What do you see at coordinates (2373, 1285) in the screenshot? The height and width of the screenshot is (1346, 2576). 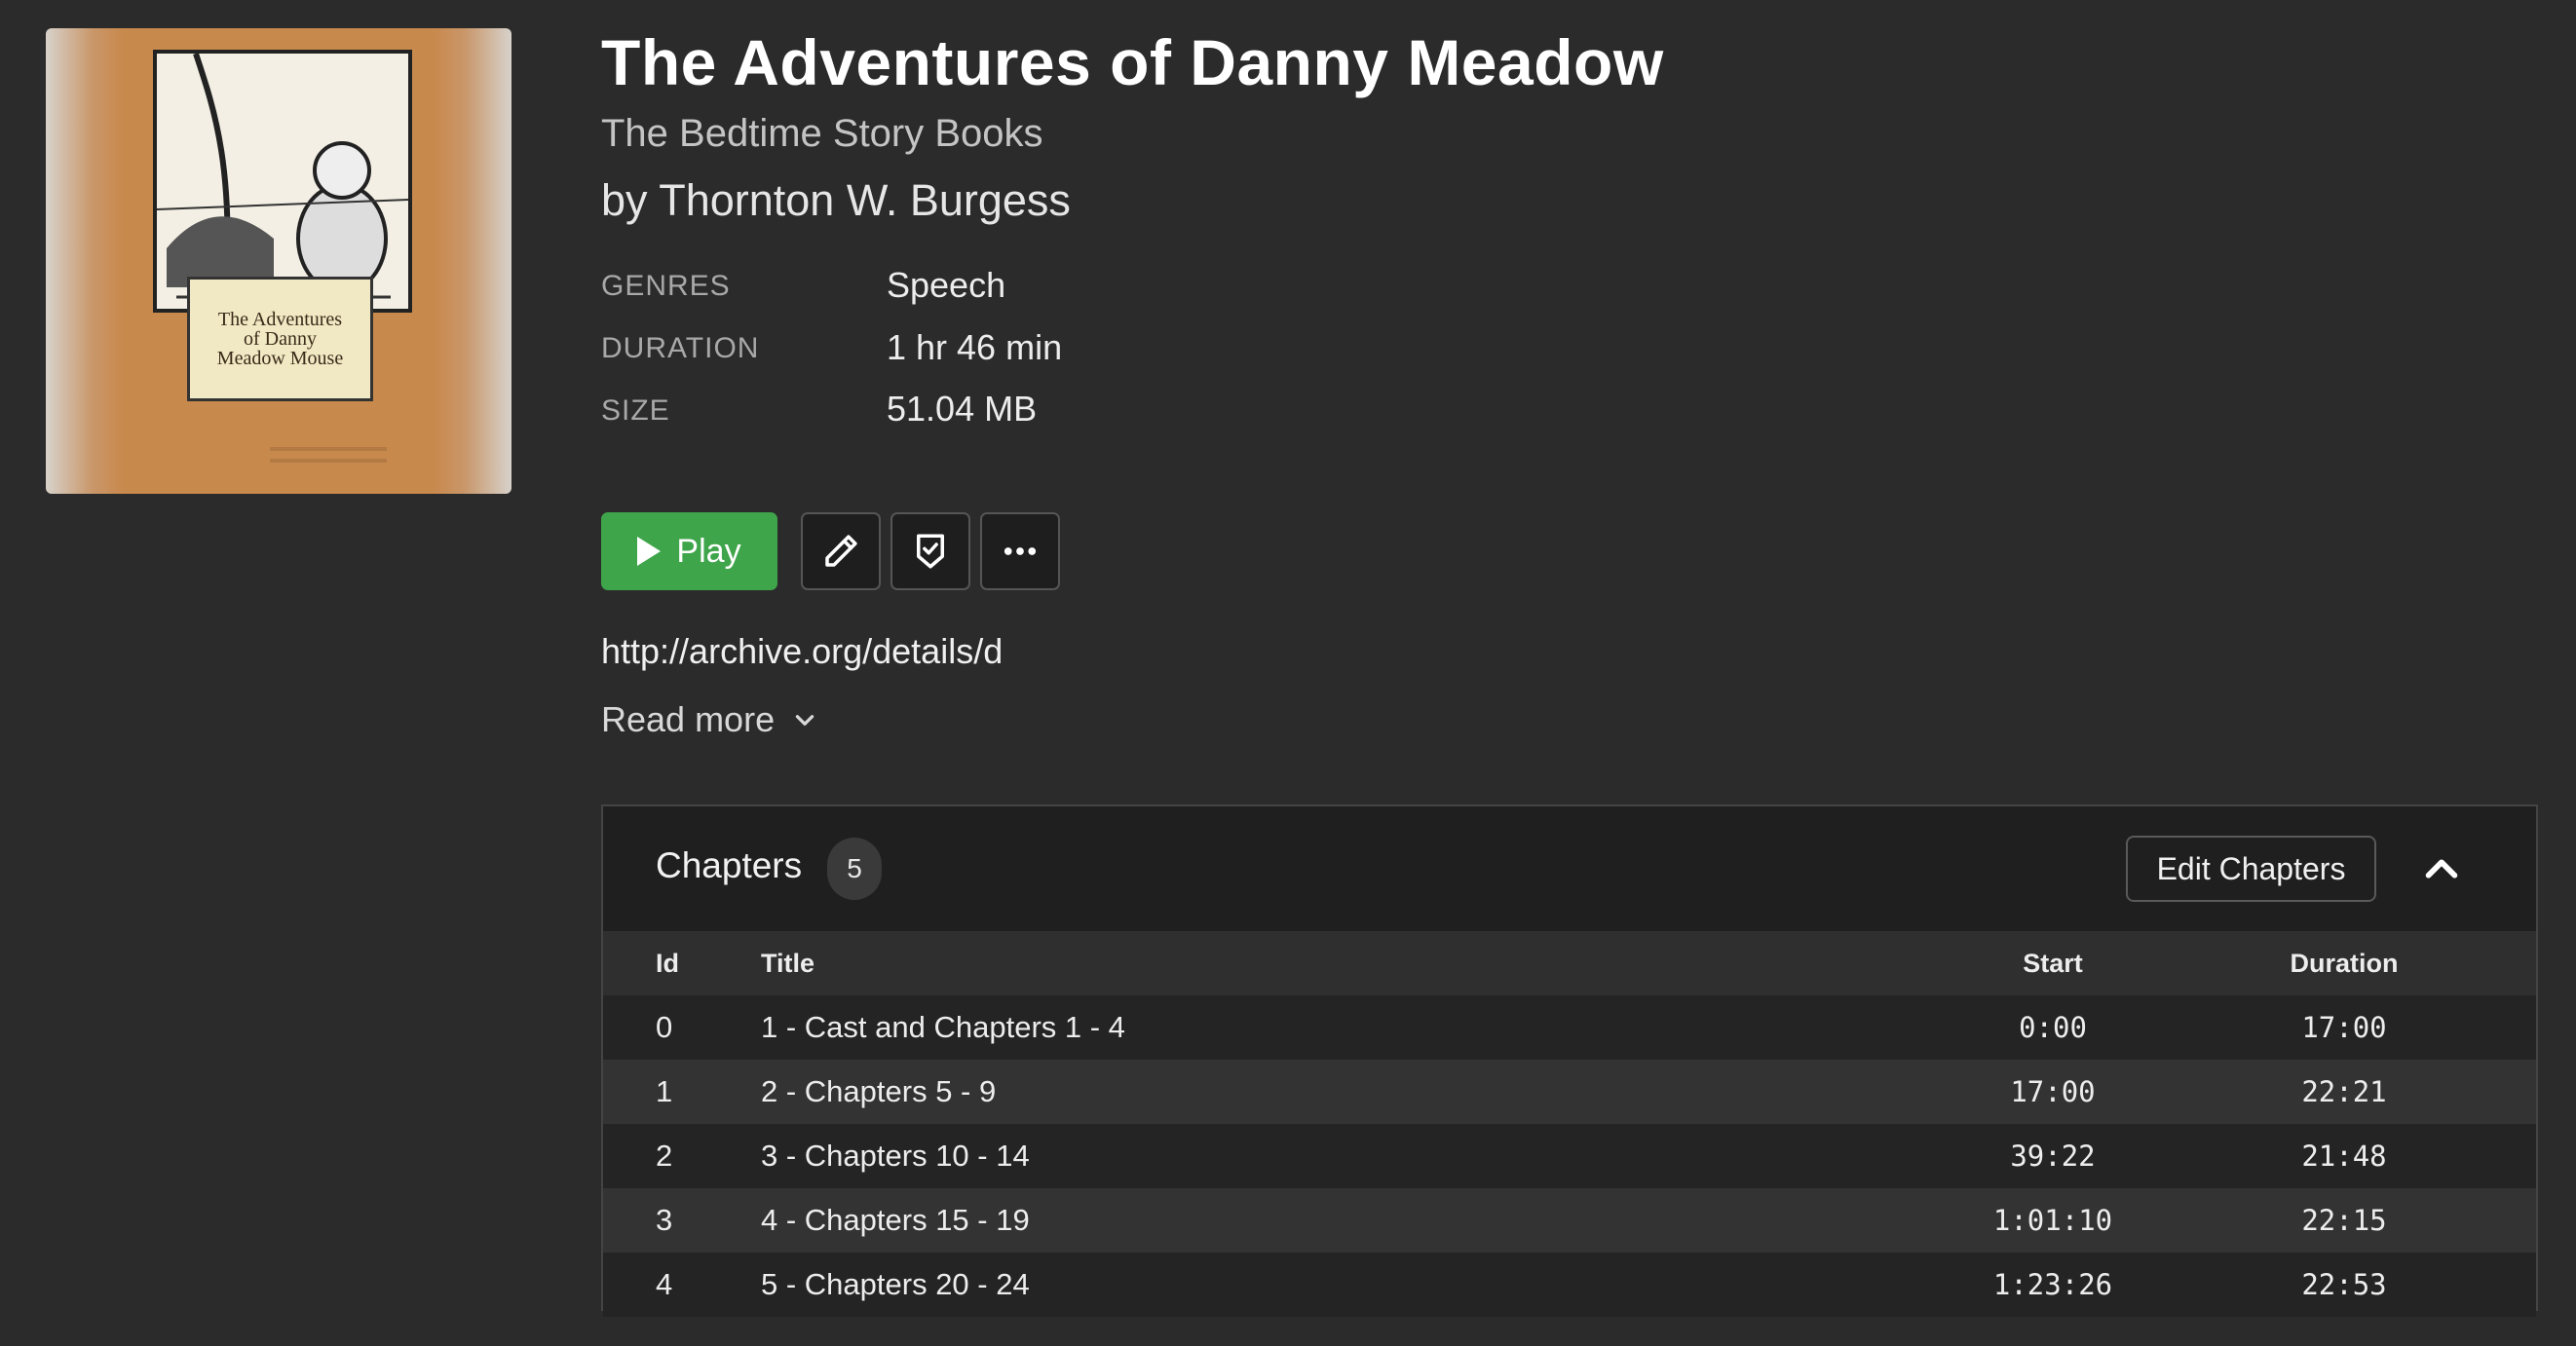 I see `chapter-duration: 22:53` at bounding box center [2373, 1285].